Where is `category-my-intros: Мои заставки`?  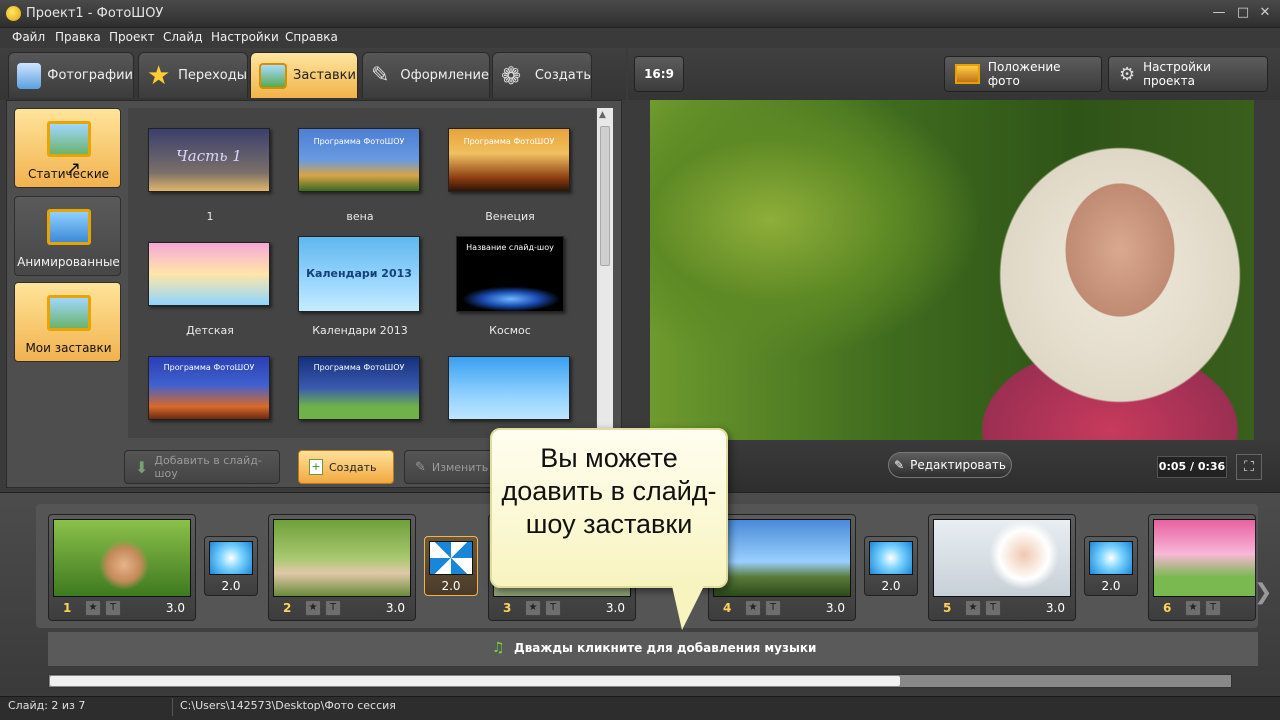 category-my-intros: Мои заставки is located at coordinates (67, 322).